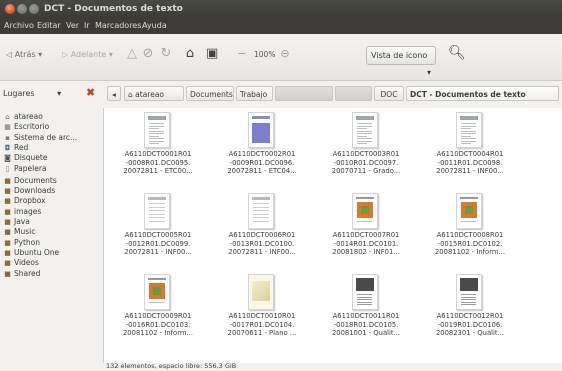  I want to click on menu-bar: Archivo Editar Ver Ir Marcadores Ayuda, so click(281, 26).